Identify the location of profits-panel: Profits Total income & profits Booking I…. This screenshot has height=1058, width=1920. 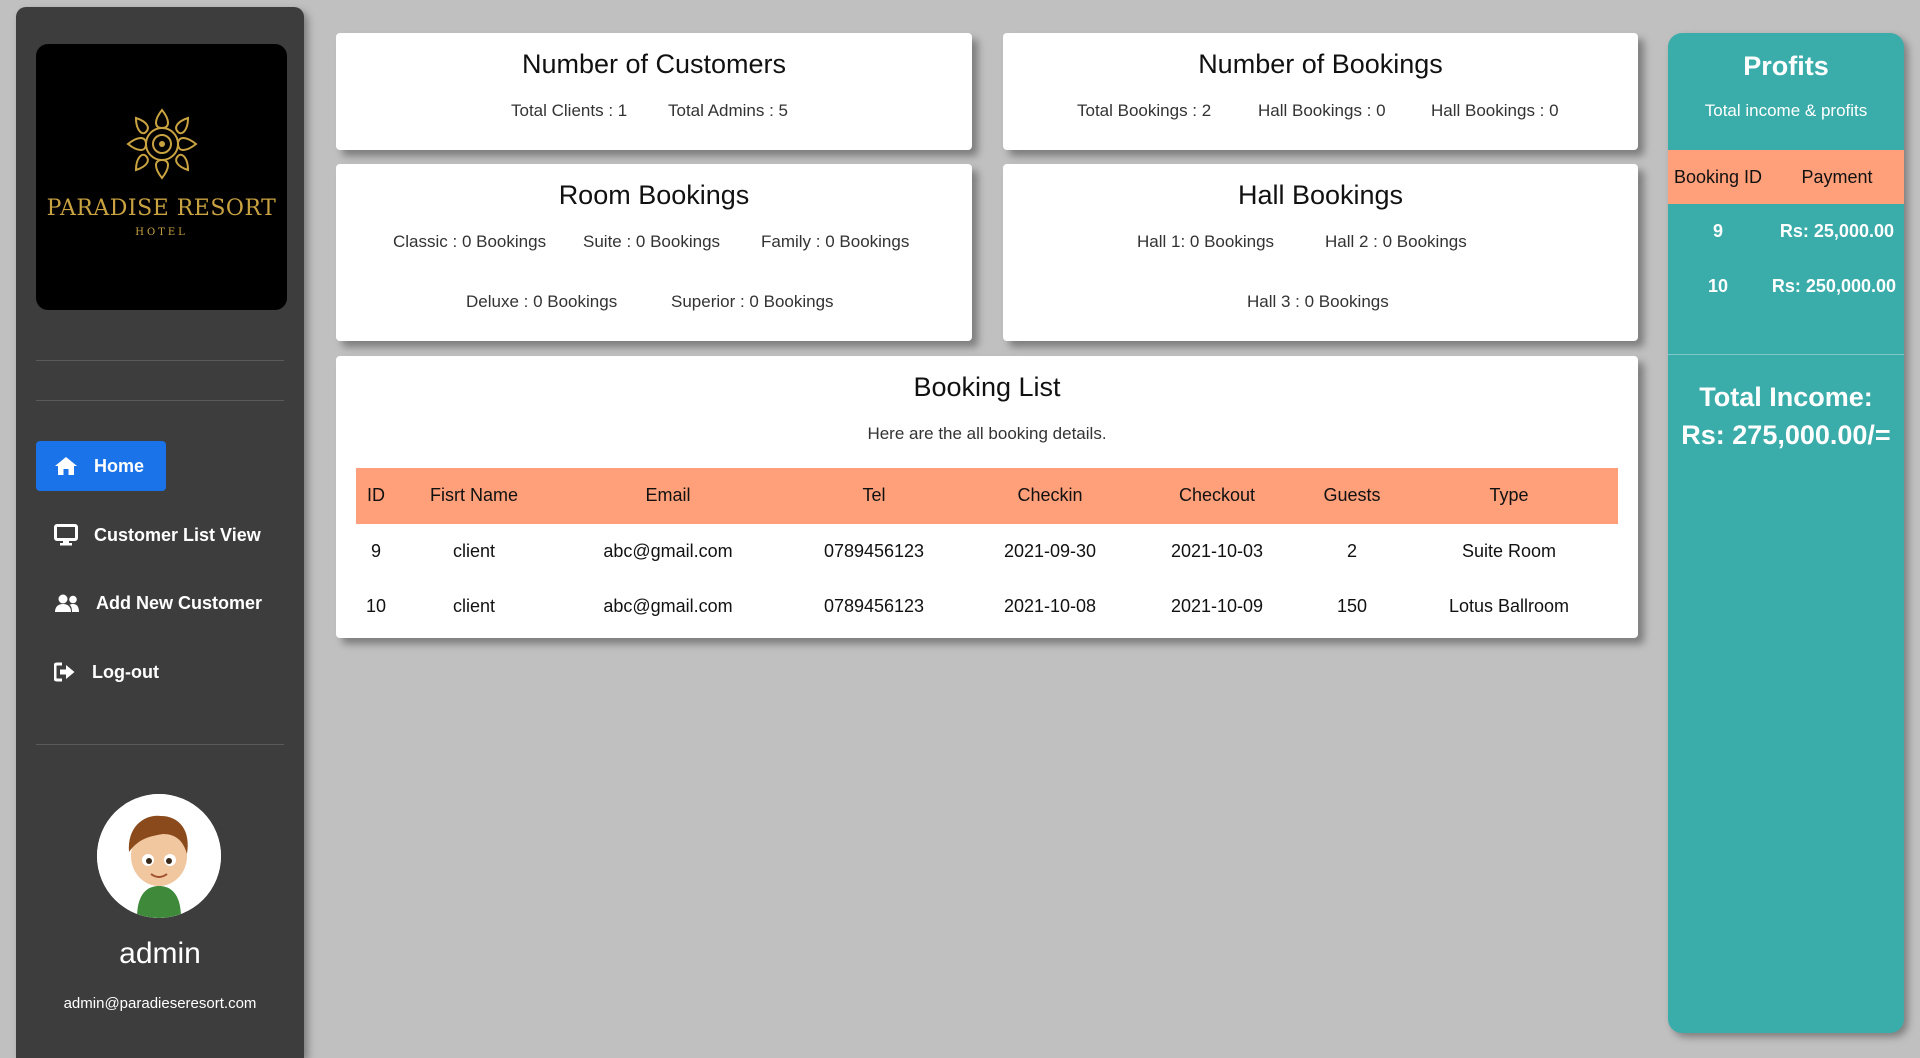
(1786, 533).